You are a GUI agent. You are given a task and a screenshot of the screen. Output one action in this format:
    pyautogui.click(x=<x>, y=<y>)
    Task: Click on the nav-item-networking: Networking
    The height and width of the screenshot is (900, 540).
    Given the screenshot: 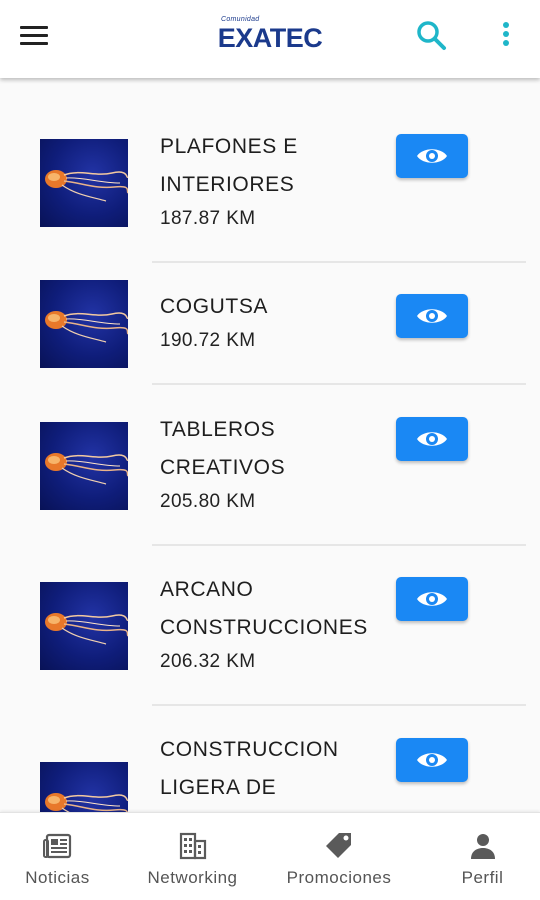 What is the action you would take?
    pyautogui.click(x=192, y=856)
    